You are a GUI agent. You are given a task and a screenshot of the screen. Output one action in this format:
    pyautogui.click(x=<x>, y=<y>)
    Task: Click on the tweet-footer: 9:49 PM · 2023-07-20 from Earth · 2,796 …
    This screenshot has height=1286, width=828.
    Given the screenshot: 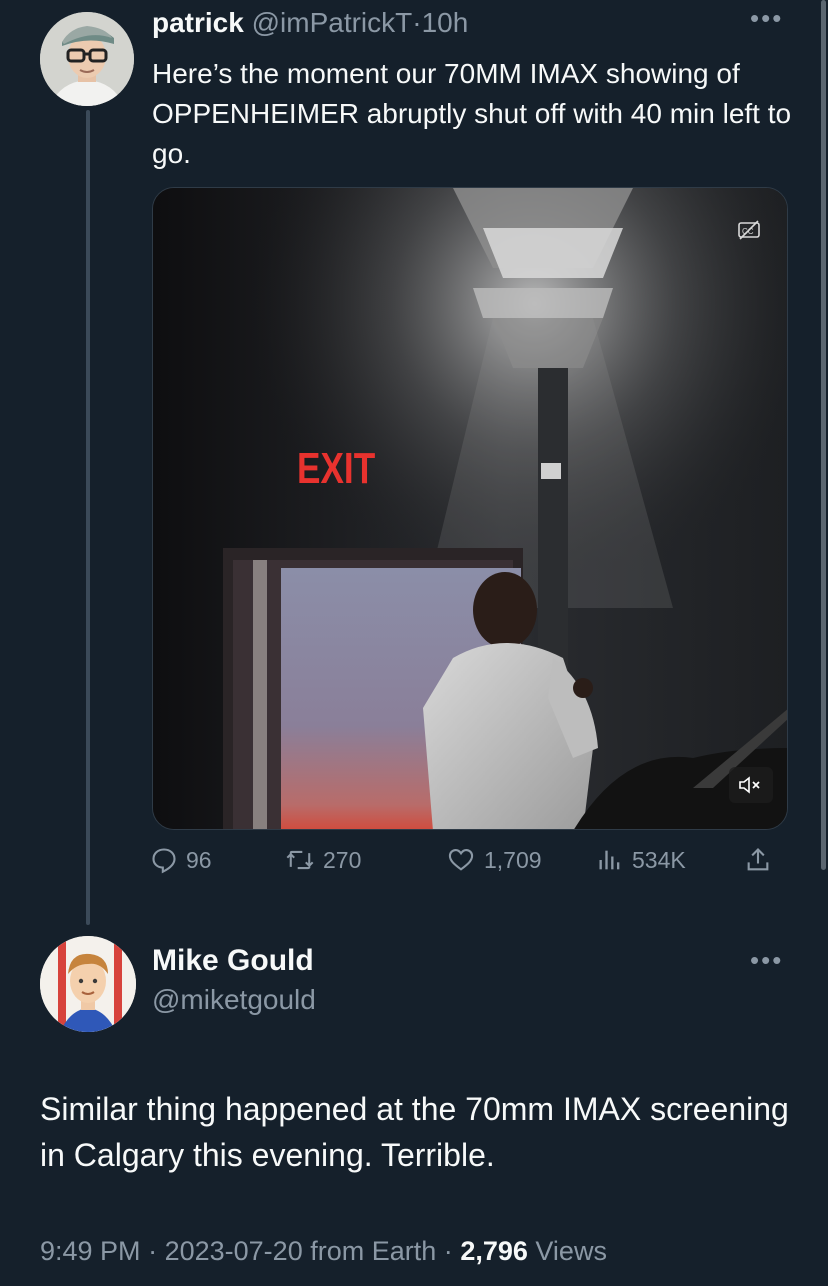 What is the action you would take?
    pyautogui.click(x=323, y=1251)
    